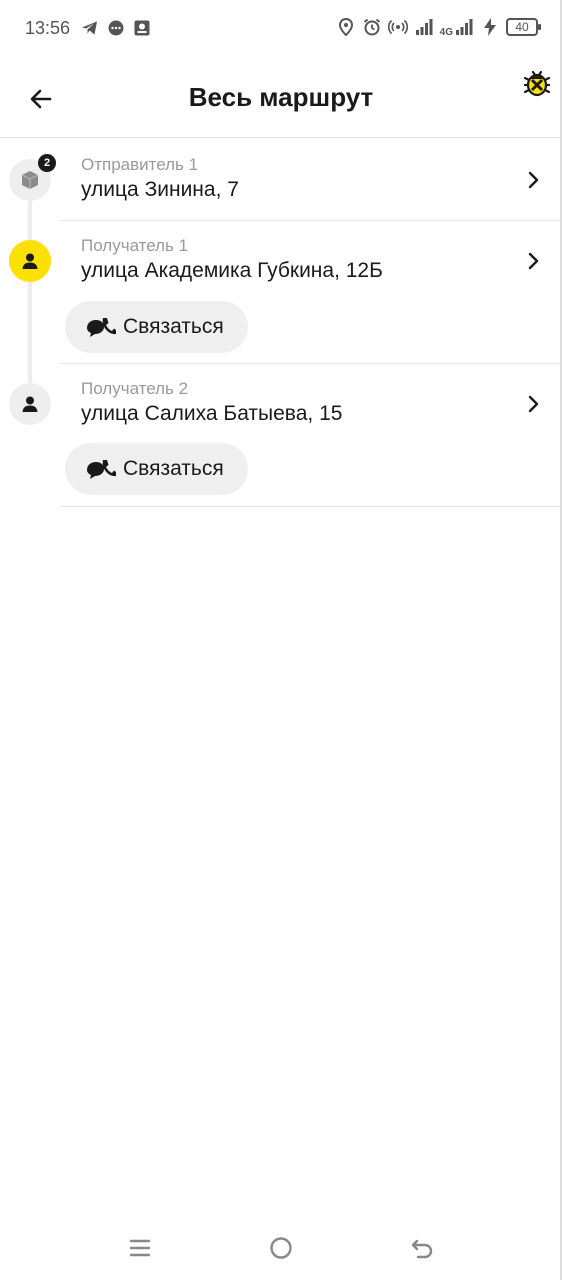  I want to click on menu-icon, so click(140, 1248).